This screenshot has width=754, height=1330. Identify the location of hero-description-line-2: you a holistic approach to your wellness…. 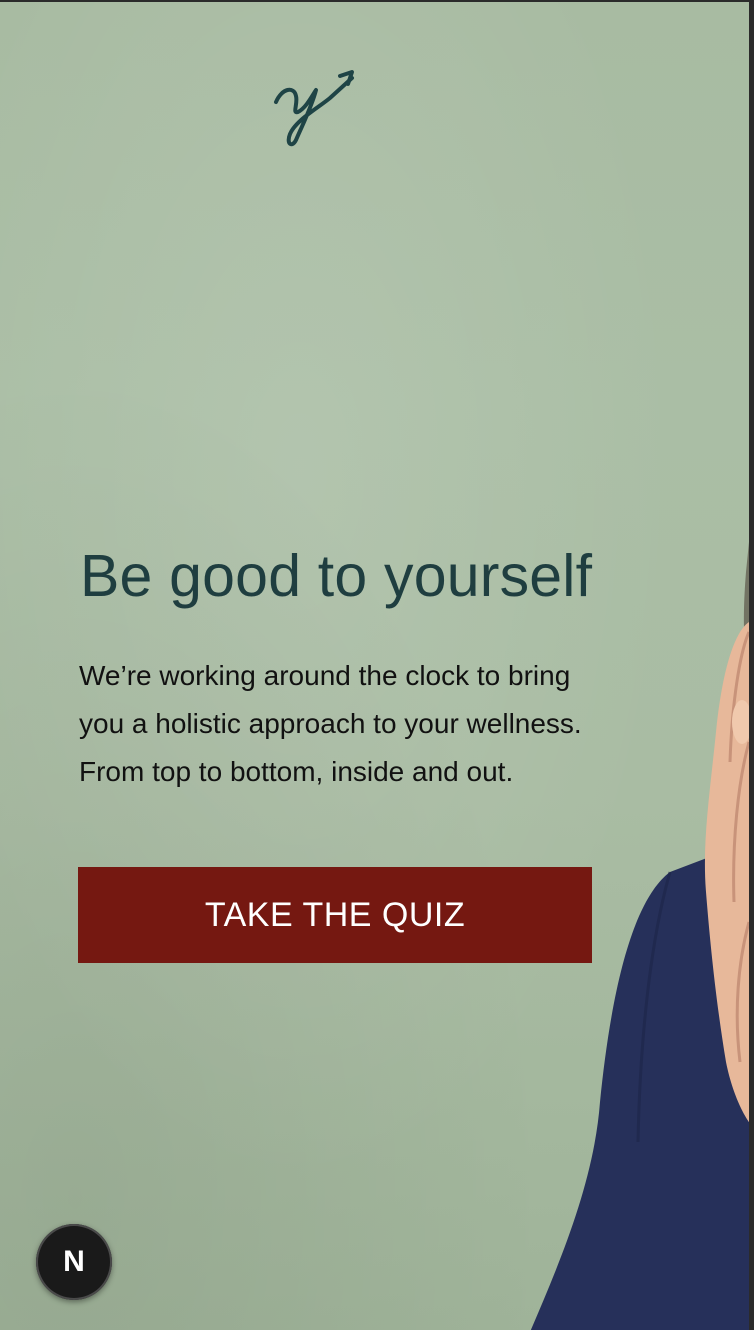
(330, 723).